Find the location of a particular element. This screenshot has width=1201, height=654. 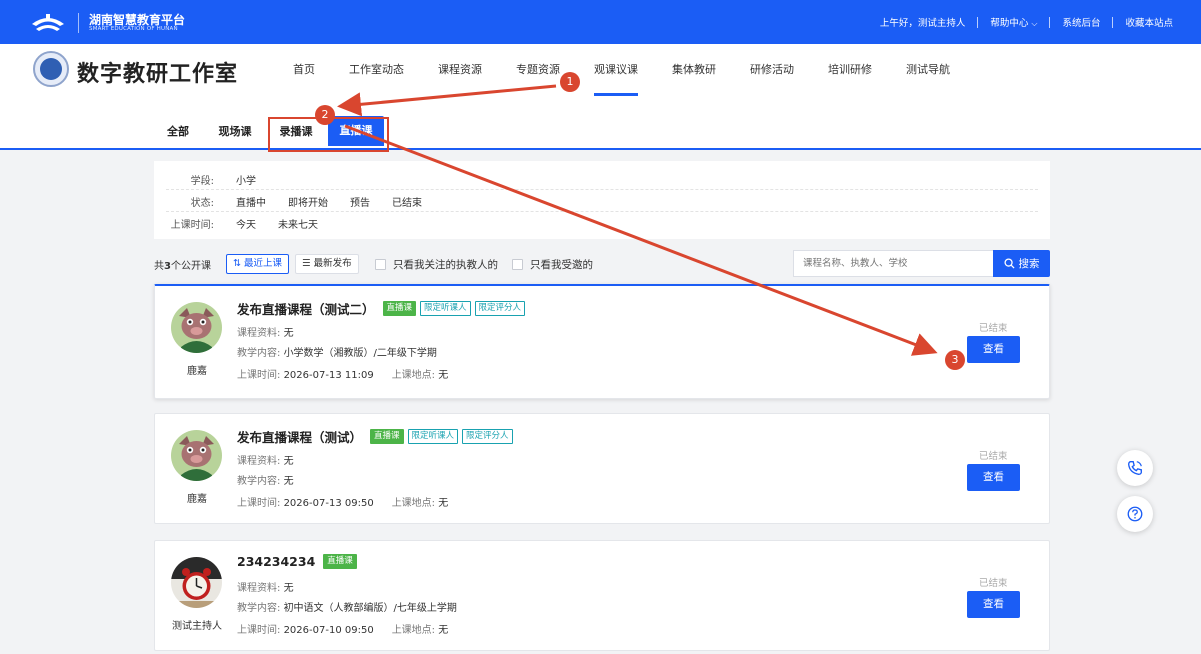

checkbox-label: 只看我受邀的 is located at coordinates (561, 265).